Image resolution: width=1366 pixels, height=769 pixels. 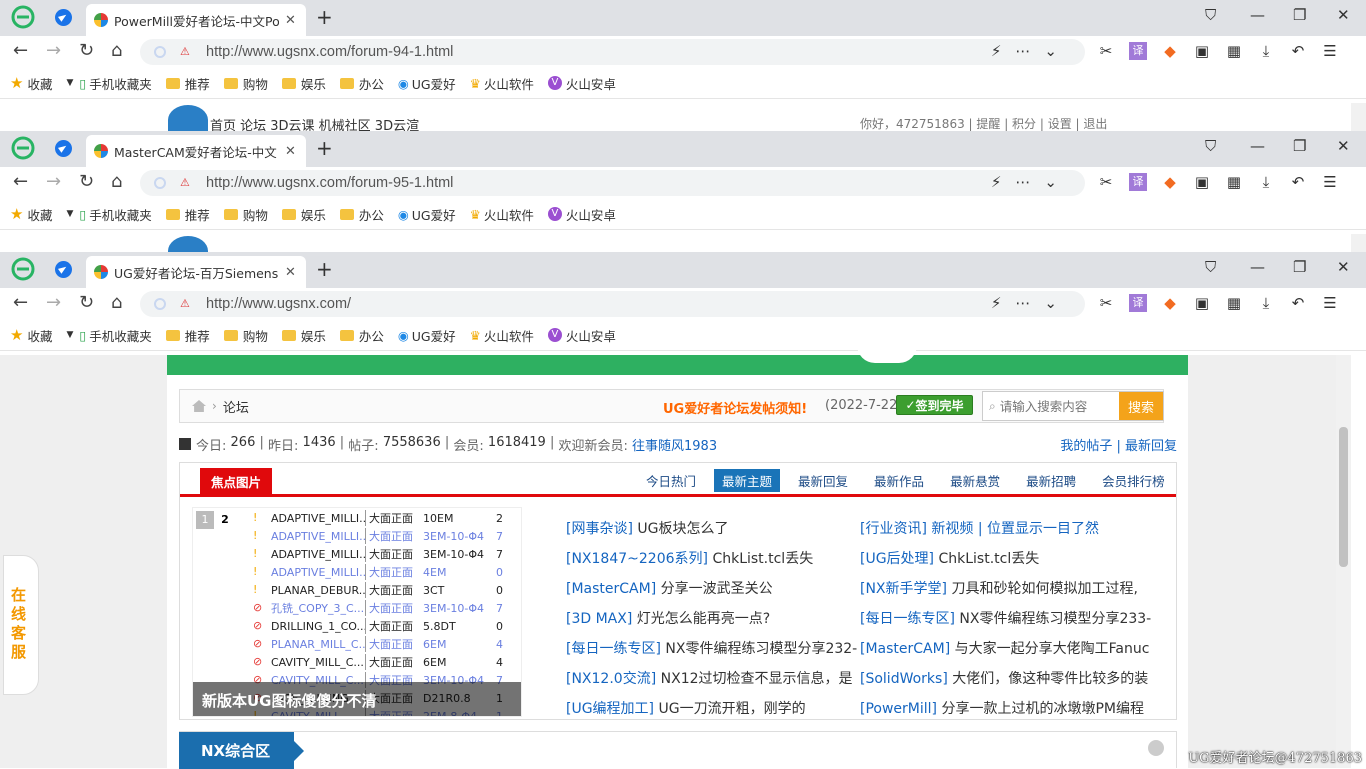 I want to click on browser-tab: PowerMill爱好者论坛-中文Po ✕, so click(x=196, y=20).